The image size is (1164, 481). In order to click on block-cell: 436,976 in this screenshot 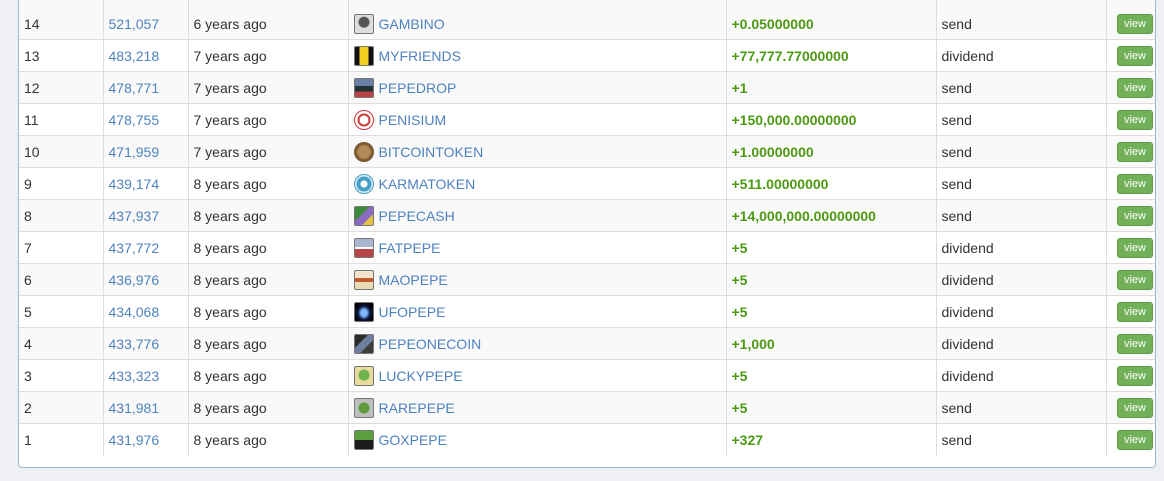, I will do `click(146, 279)`.